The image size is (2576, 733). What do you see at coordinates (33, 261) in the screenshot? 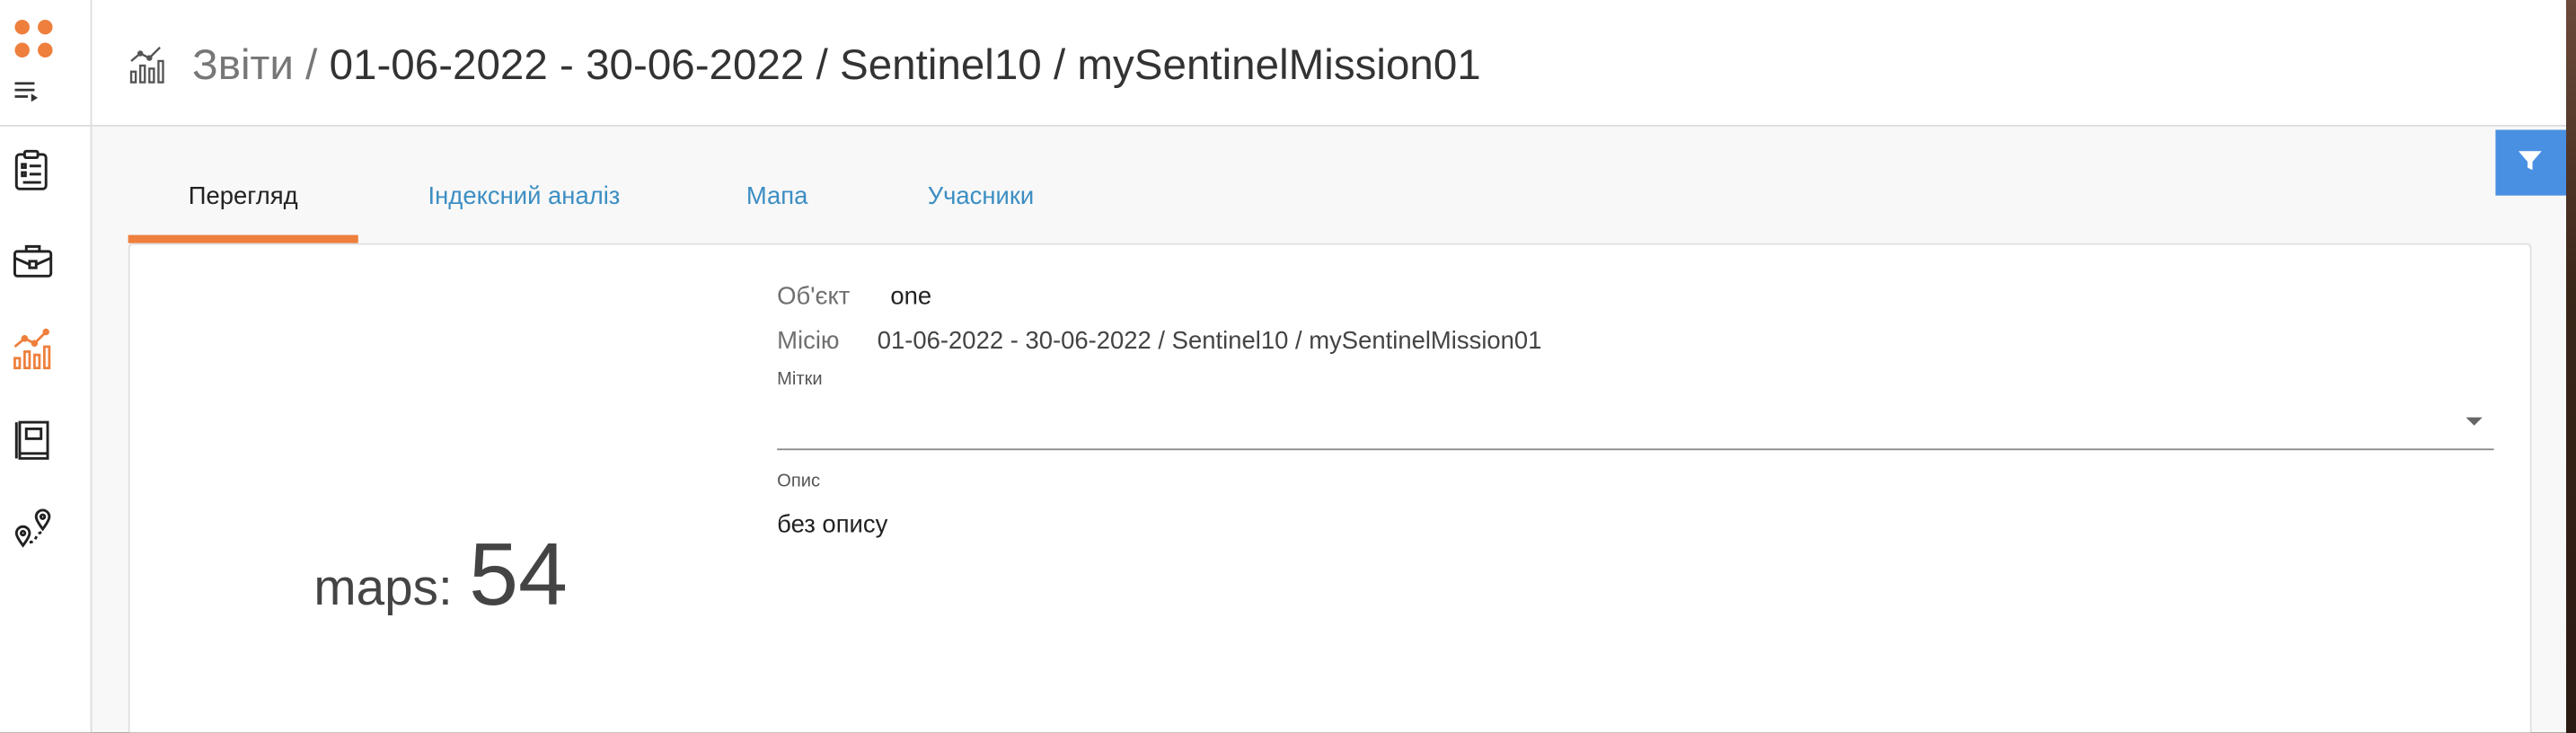
I see `briefcase-icon` at bounding box center [33, 261].